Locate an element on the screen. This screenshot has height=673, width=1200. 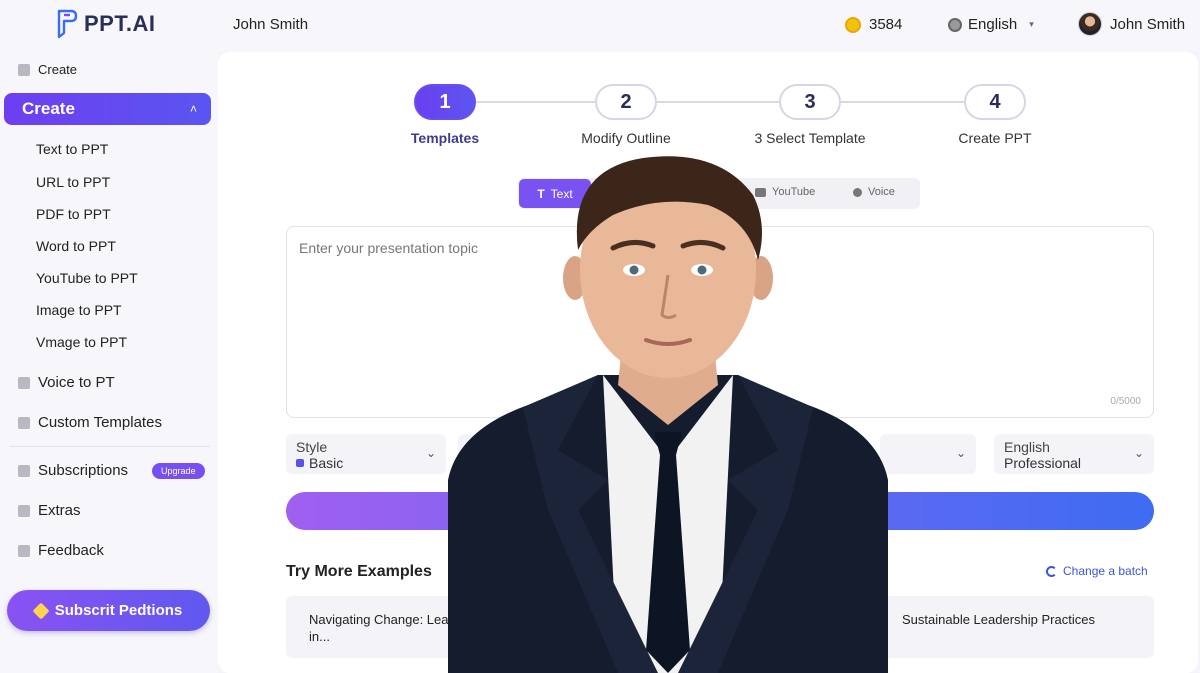
refresh-icon is located at coordinates (1051, 571).